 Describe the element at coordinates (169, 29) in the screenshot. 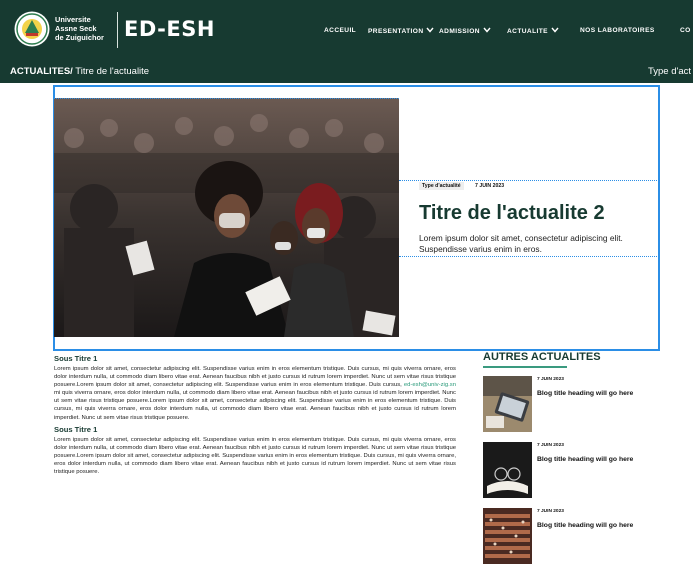

I see `brand-logo: ED-ESH` at that location.